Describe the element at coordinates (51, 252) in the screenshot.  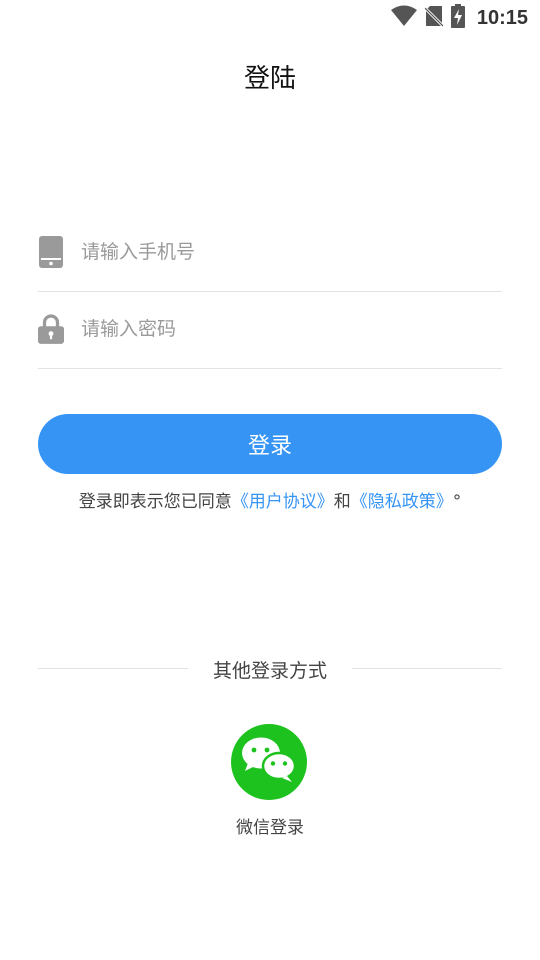
I see `phone-icon` at that location.